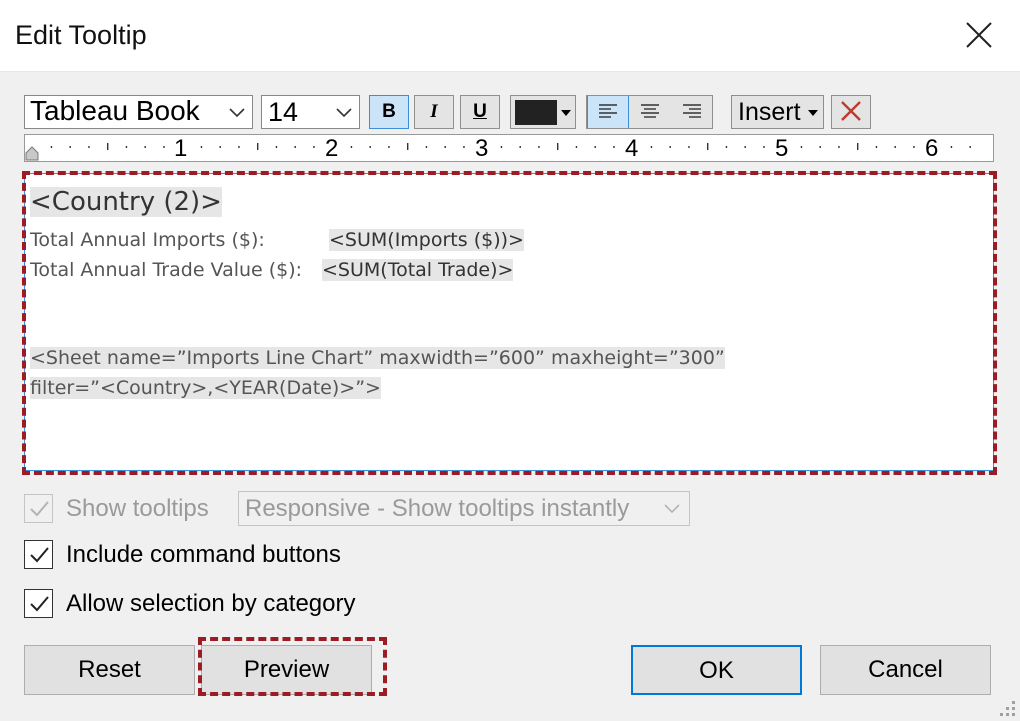 The image size is (1020, 721). I want to click on alignment-group, so click(649, 112).